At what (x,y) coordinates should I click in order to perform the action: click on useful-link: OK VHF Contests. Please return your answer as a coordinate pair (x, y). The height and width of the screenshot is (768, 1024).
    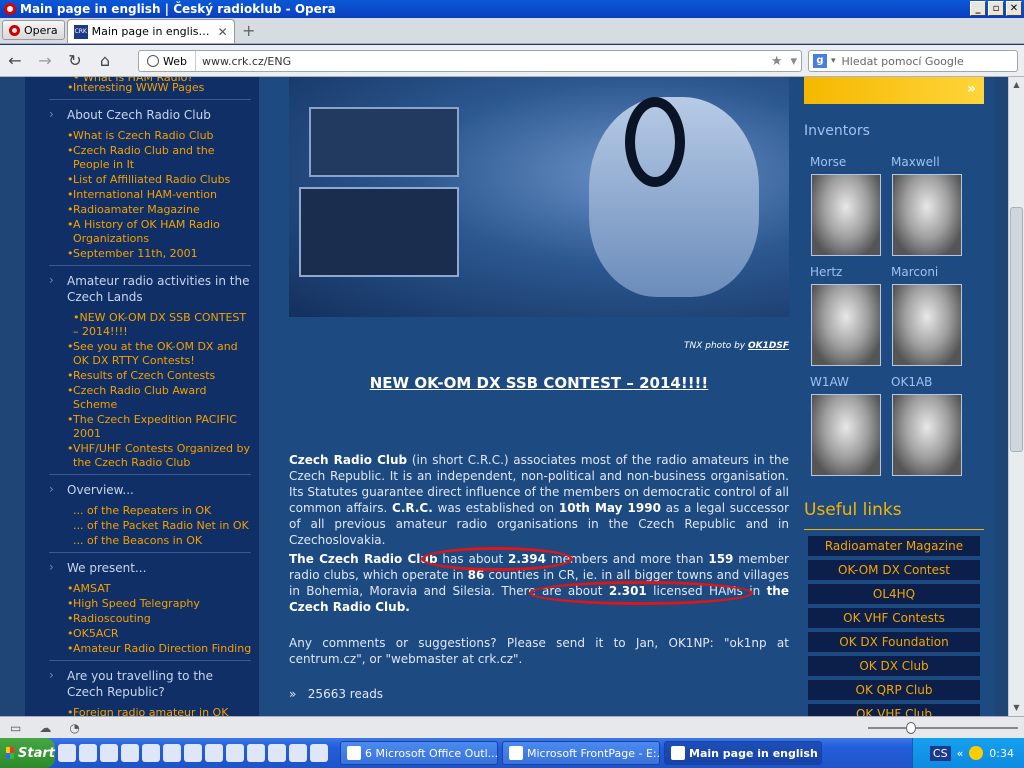
    Looking at the image, I should click on (894, 618).